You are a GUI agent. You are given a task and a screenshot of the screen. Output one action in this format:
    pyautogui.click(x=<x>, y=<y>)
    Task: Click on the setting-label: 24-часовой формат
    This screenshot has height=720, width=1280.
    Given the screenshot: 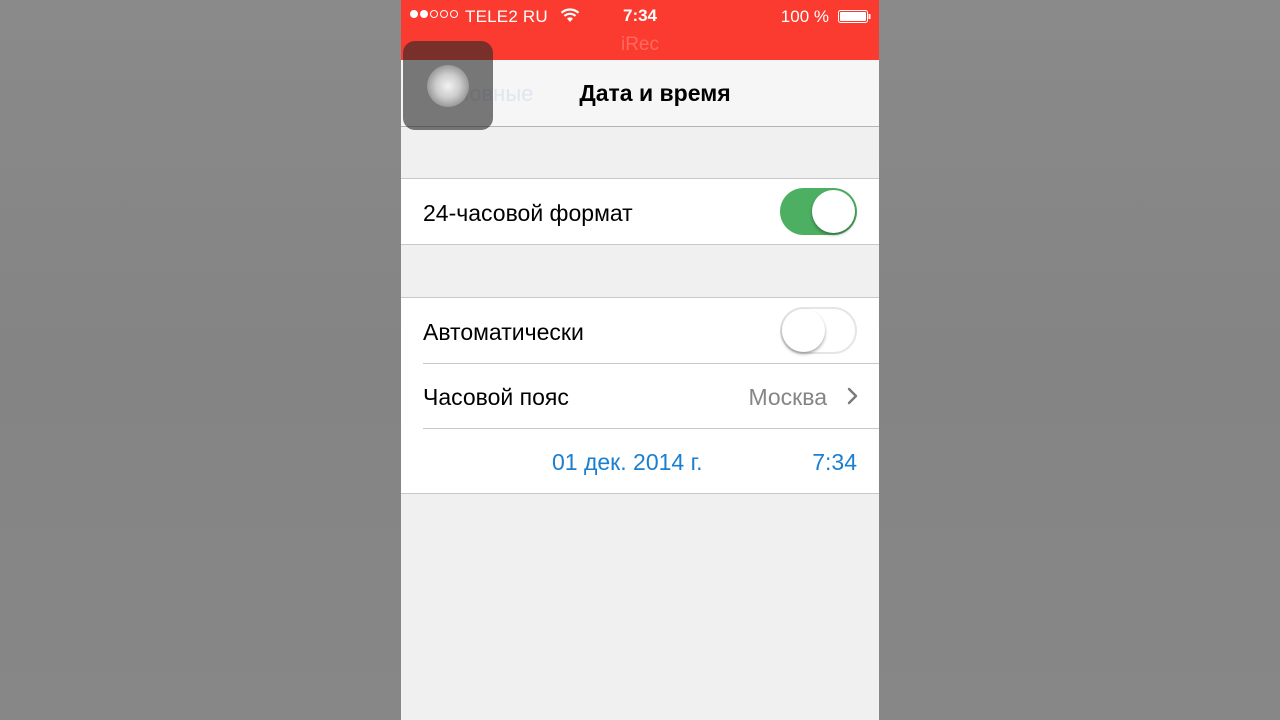 What is the action you would take?
    pyautogui.click(x=528, y=213)
    